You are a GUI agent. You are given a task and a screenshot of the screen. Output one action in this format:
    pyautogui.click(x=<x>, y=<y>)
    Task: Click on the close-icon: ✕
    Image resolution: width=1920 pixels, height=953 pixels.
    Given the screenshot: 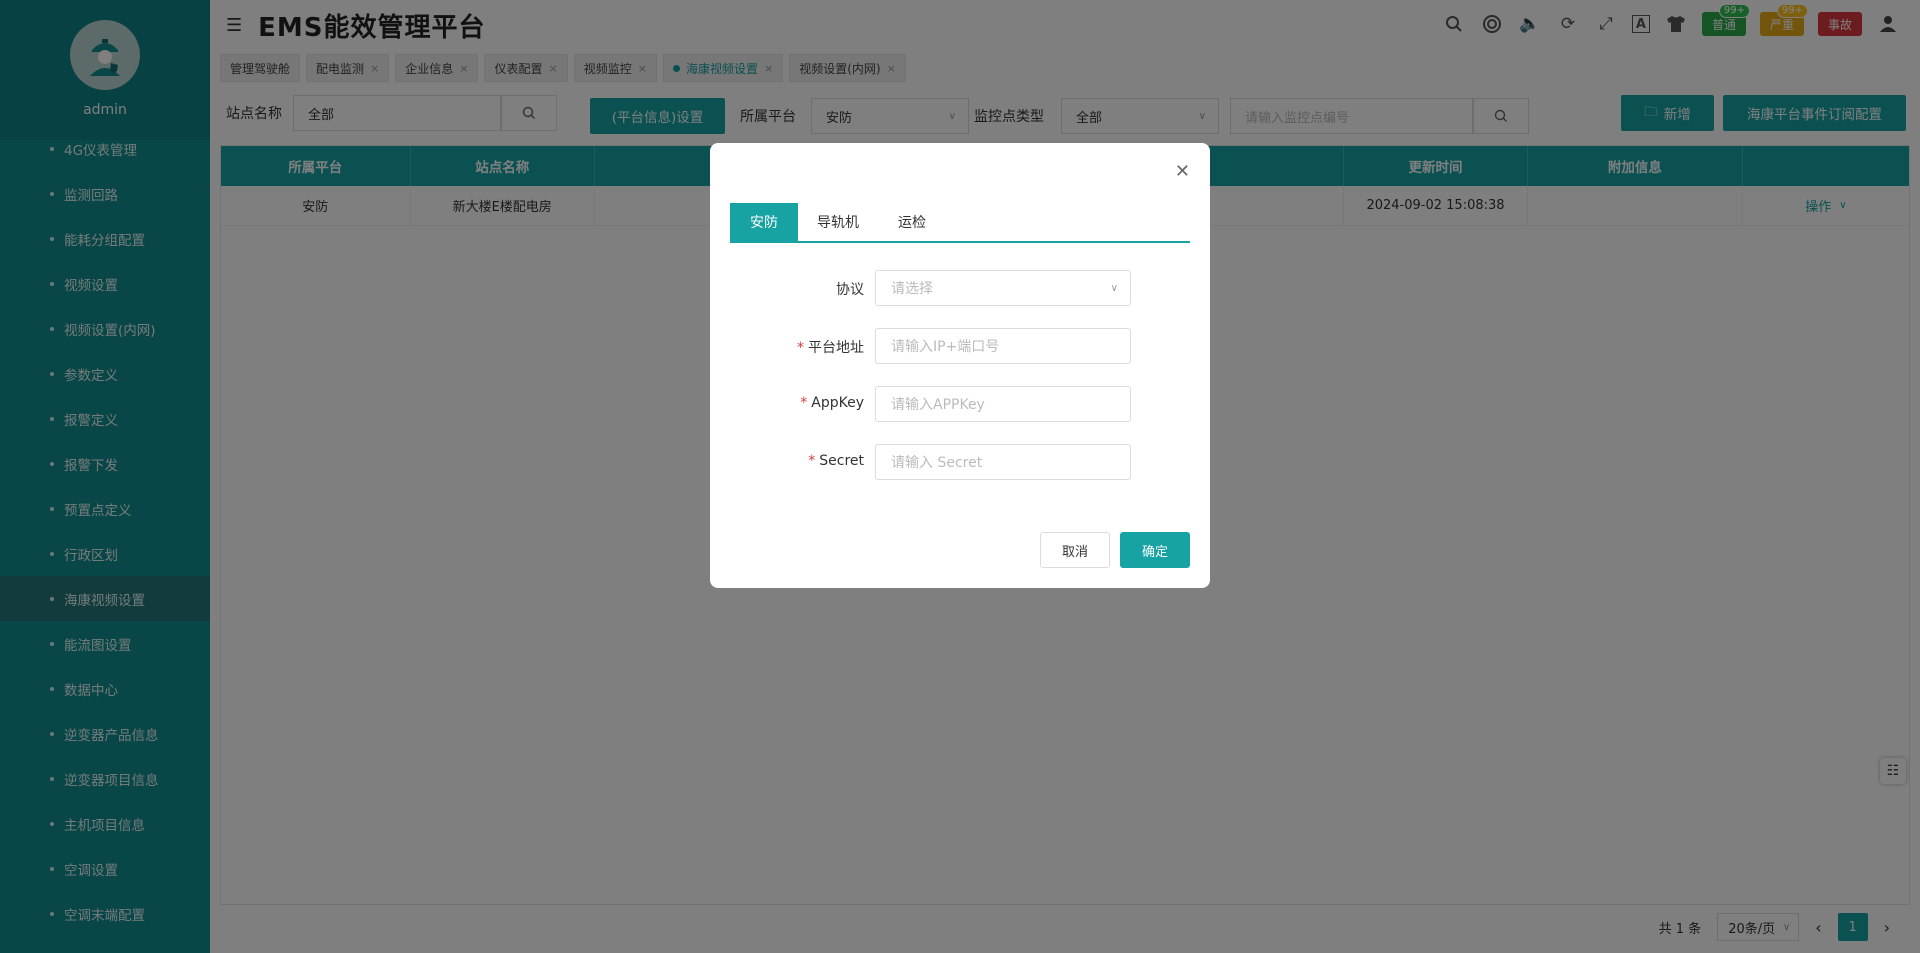 What is the action you would take?
    pyautogui.click(x=1182, y=171)
    